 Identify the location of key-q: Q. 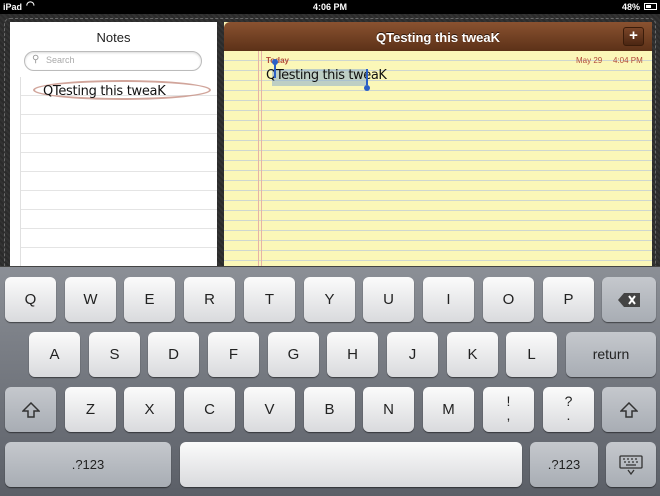
(30, 299).